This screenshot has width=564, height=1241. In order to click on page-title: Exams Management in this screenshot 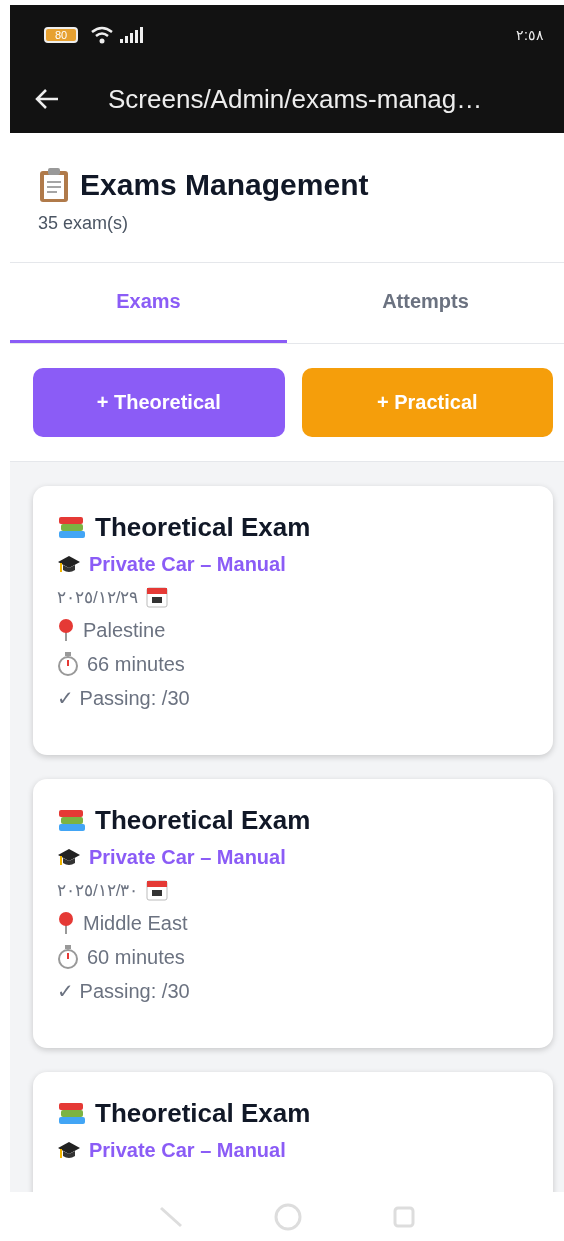, I will do `click(224, 185)`.